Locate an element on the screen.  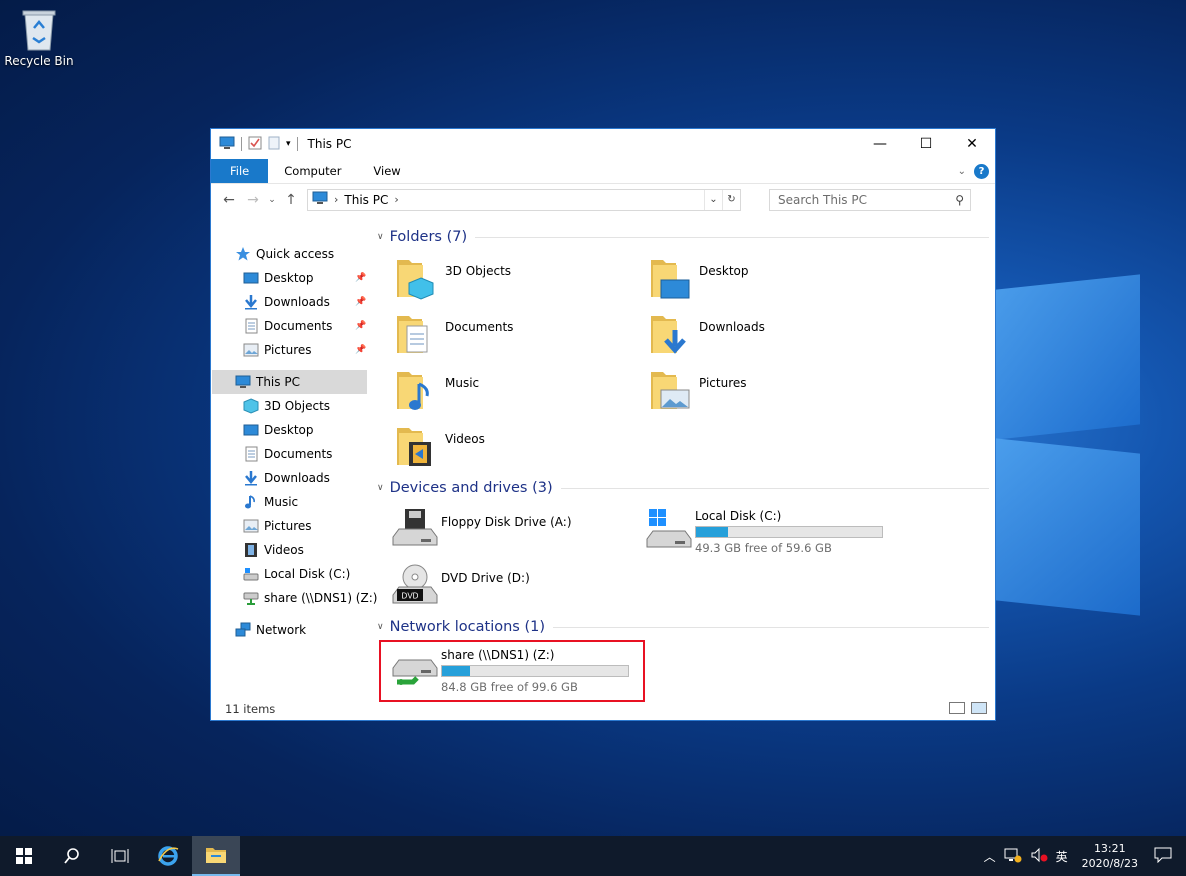
tile-label: DVD Drive (D:) is located at coordinates (485, 578).